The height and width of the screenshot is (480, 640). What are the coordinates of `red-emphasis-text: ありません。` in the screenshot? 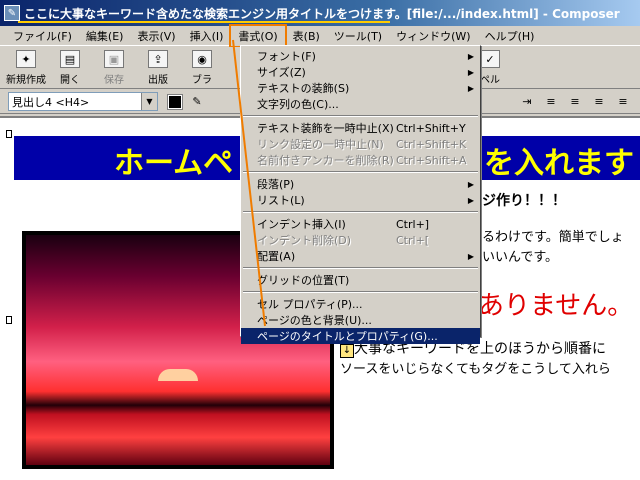 It's located at (556, 306).